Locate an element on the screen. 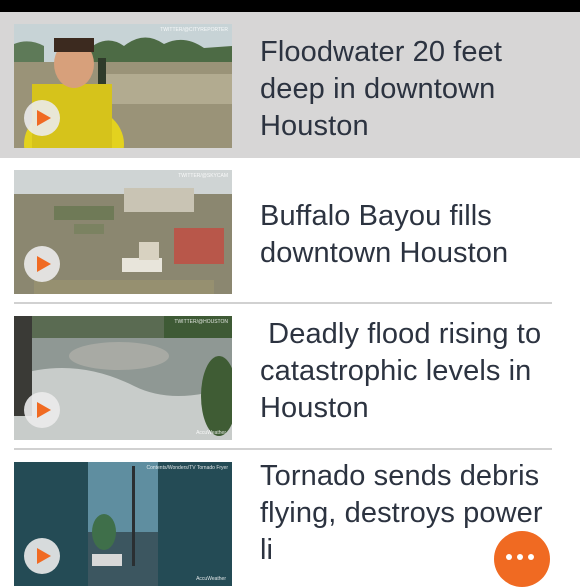  video-thumbnail: TWITTER/@HOUSTON AccuWeather is located at coordinates (123, 378).